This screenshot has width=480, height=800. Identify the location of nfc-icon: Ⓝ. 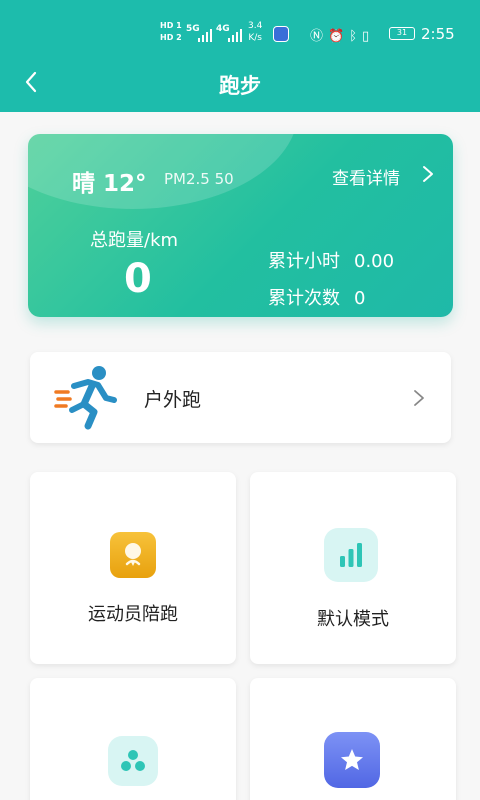
(319, 36).